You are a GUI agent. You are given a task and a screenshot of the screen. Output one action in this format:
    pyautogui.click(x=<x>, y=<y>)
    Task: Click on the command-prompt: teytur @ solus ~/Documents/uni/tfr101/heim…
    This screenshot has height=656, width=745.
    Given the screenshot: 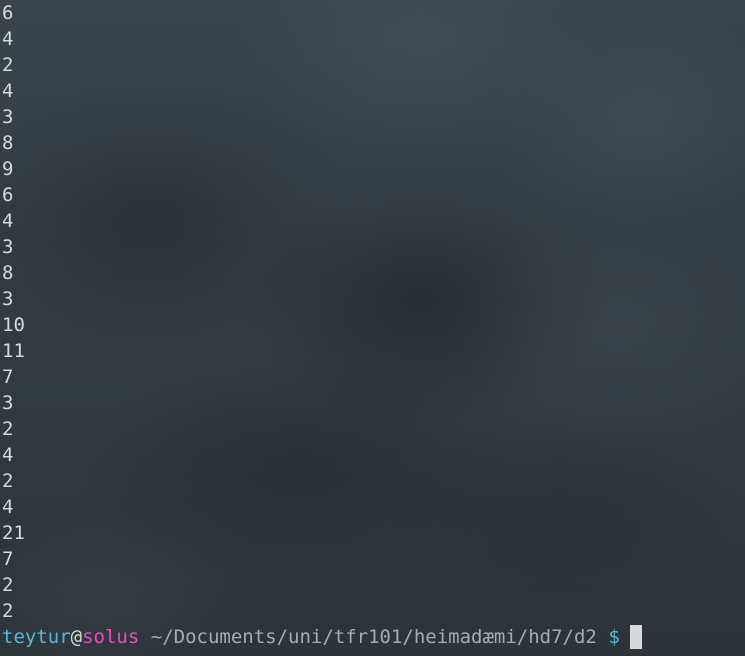 What is the action you would take?
    pyautogui.click(x=322, y=637)
    